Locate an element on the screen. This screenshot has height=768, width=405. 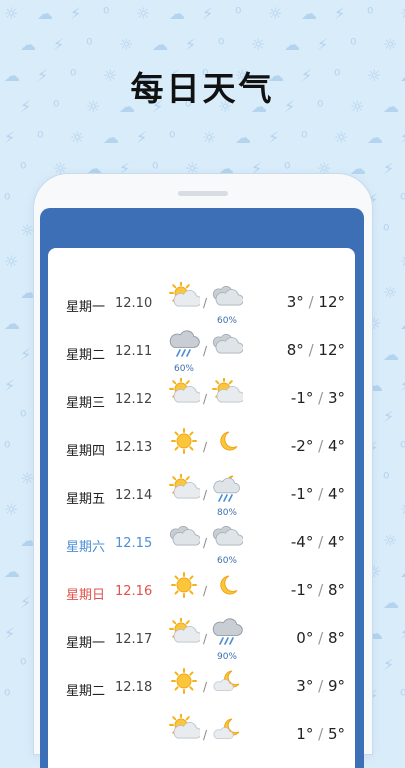
weekday-label: 星期日 is located at coordinates (86, 595).